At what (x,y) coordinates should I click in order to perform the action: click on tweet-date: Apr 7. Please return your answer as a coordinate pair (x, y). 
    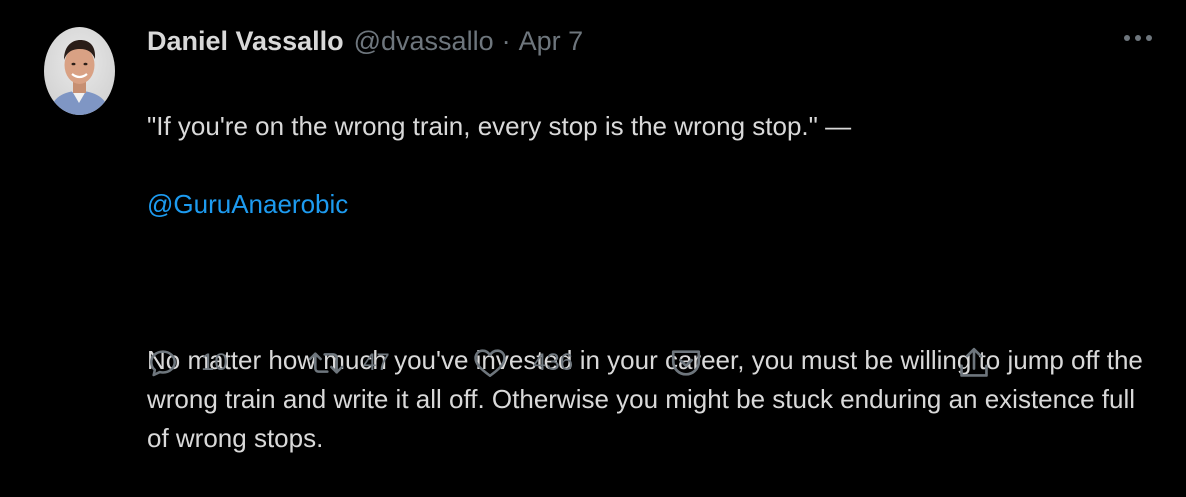
    Looking at the image, I should click on (551, 41).